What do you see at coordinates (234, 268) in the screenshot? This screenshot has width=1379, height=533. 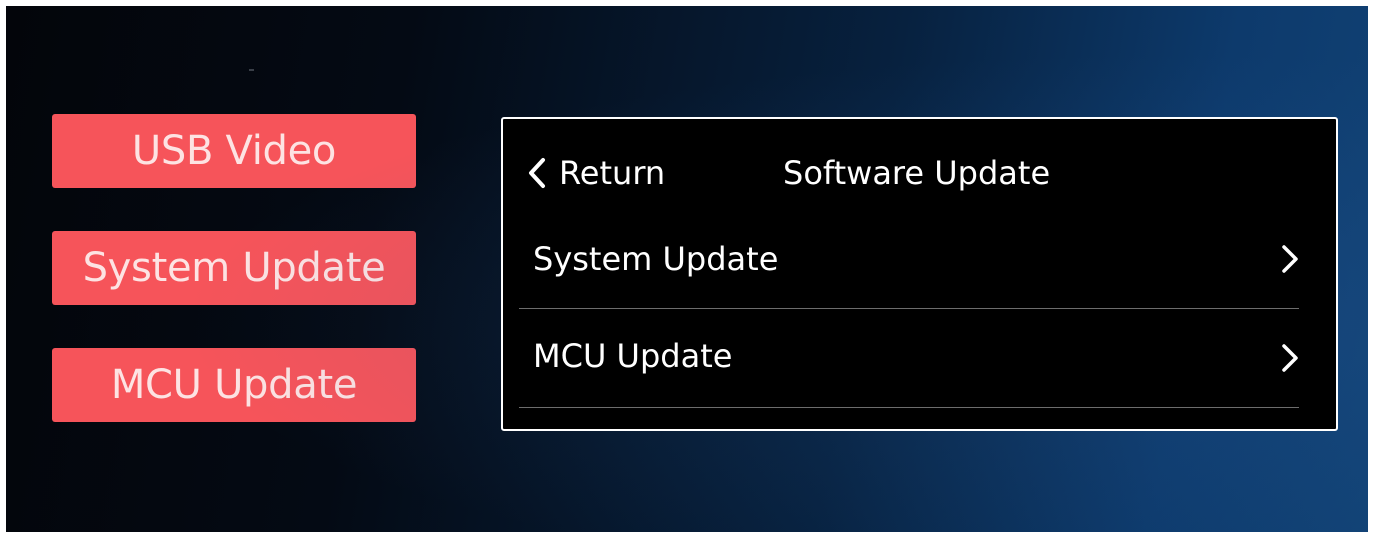 I see `system-update-button: System Update` at bounding box center [234, 268].